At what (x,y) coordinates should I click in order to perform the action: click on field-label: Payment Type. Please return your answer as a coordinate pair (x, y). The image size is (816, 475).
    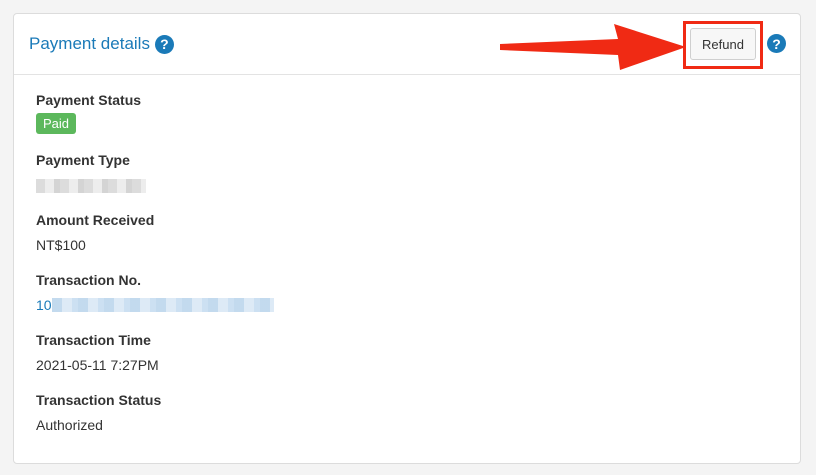
    Looking at the image, I should click on (83, 160).